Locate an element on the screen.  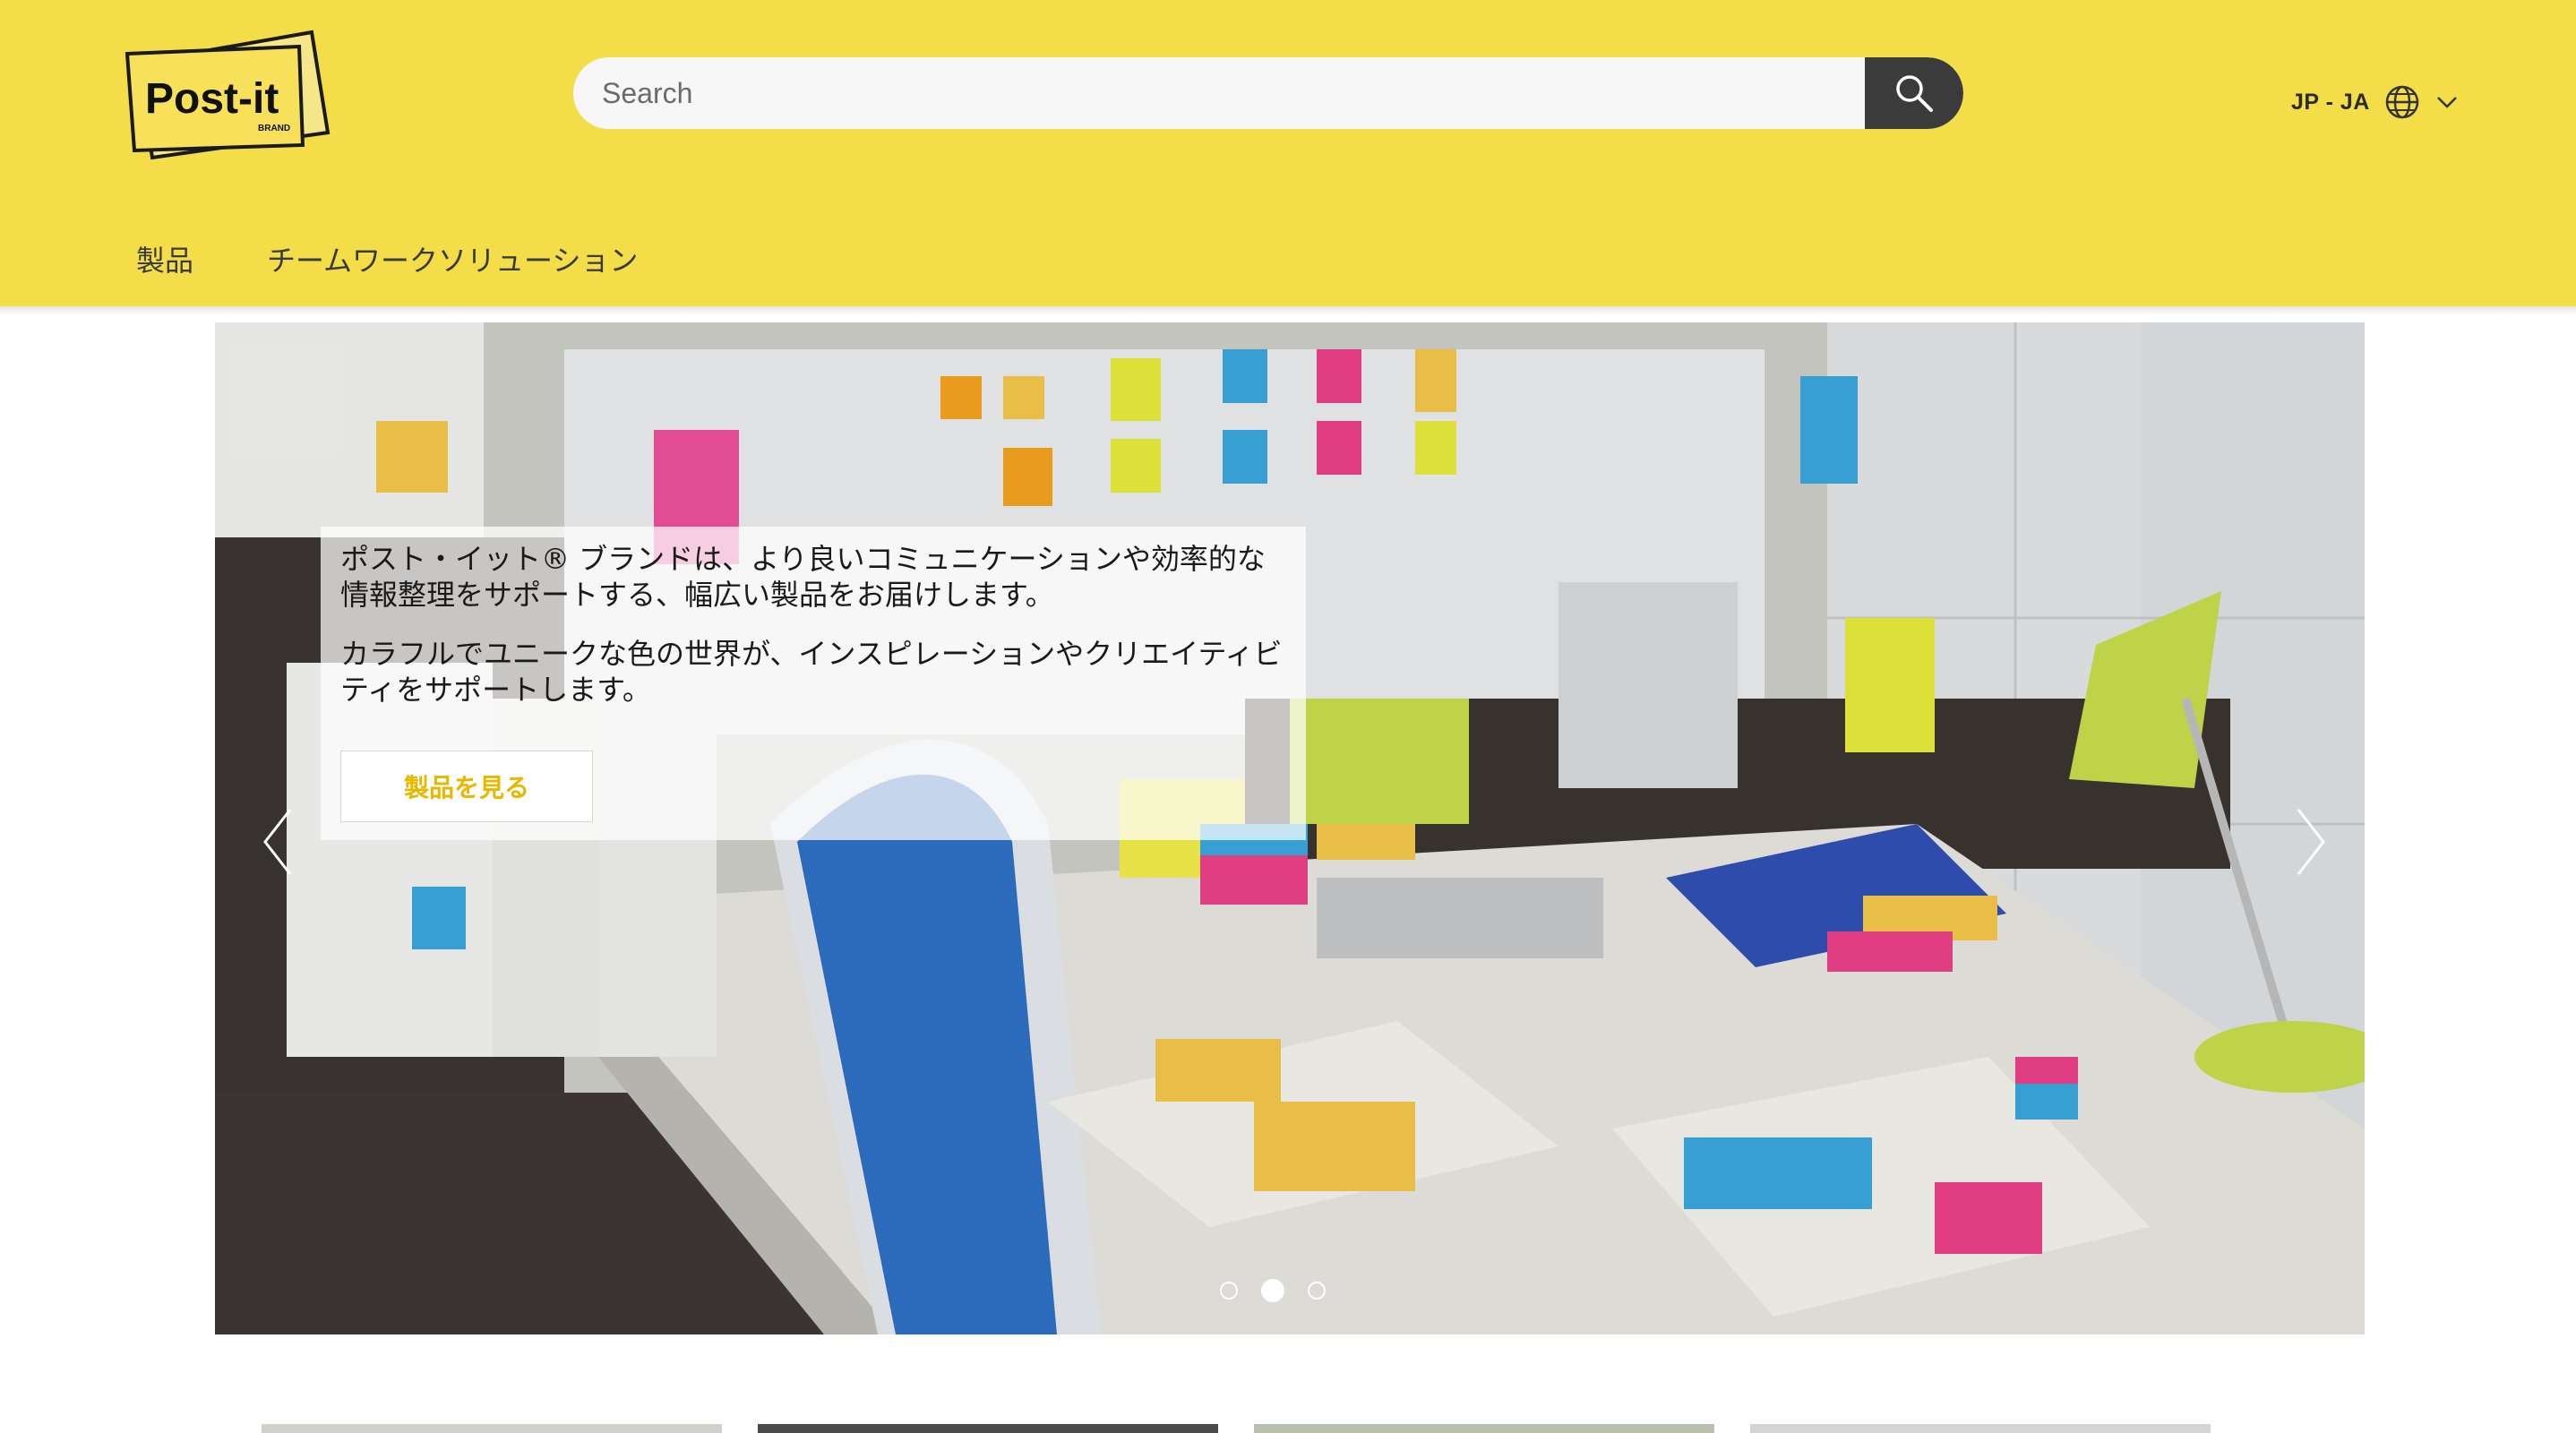
carousel-dots is located at coordinates (1273, 1290).